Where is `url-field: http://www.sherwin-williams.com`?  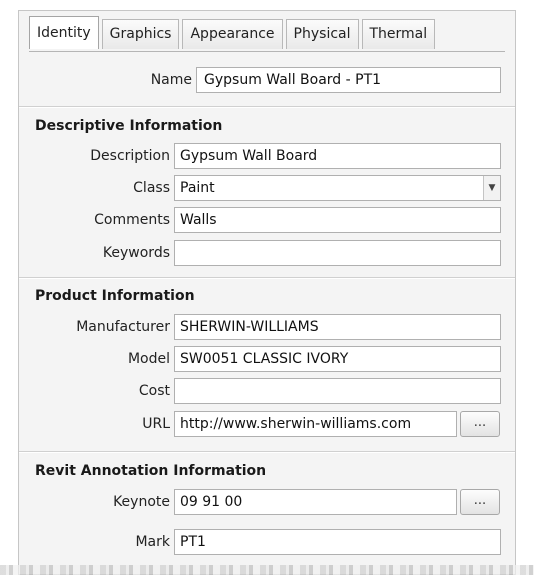 url-field: http://www.sherwin-williams.com is located at coordinates (315, 424).